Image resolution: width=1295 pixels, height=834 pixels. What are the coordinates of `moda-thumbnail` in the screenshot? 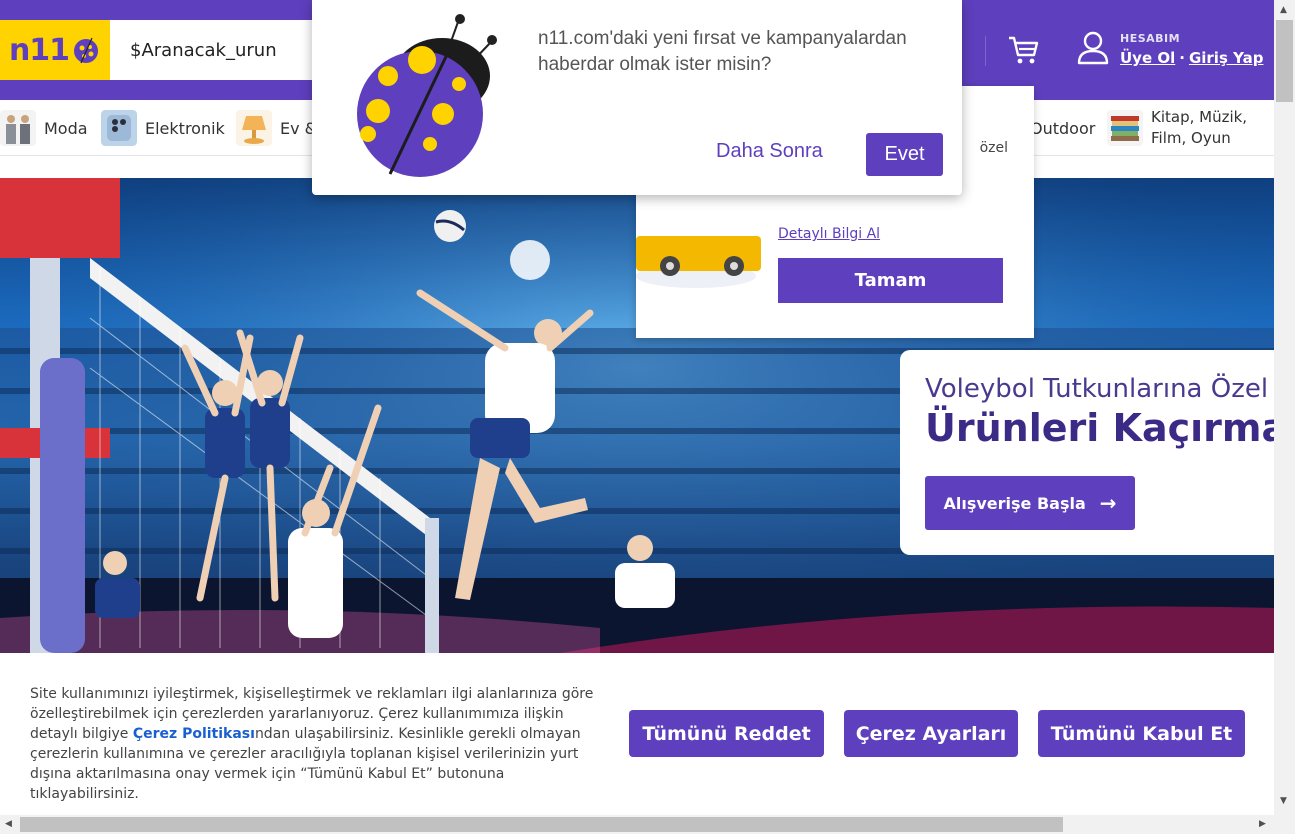 It's located at (18, 128).